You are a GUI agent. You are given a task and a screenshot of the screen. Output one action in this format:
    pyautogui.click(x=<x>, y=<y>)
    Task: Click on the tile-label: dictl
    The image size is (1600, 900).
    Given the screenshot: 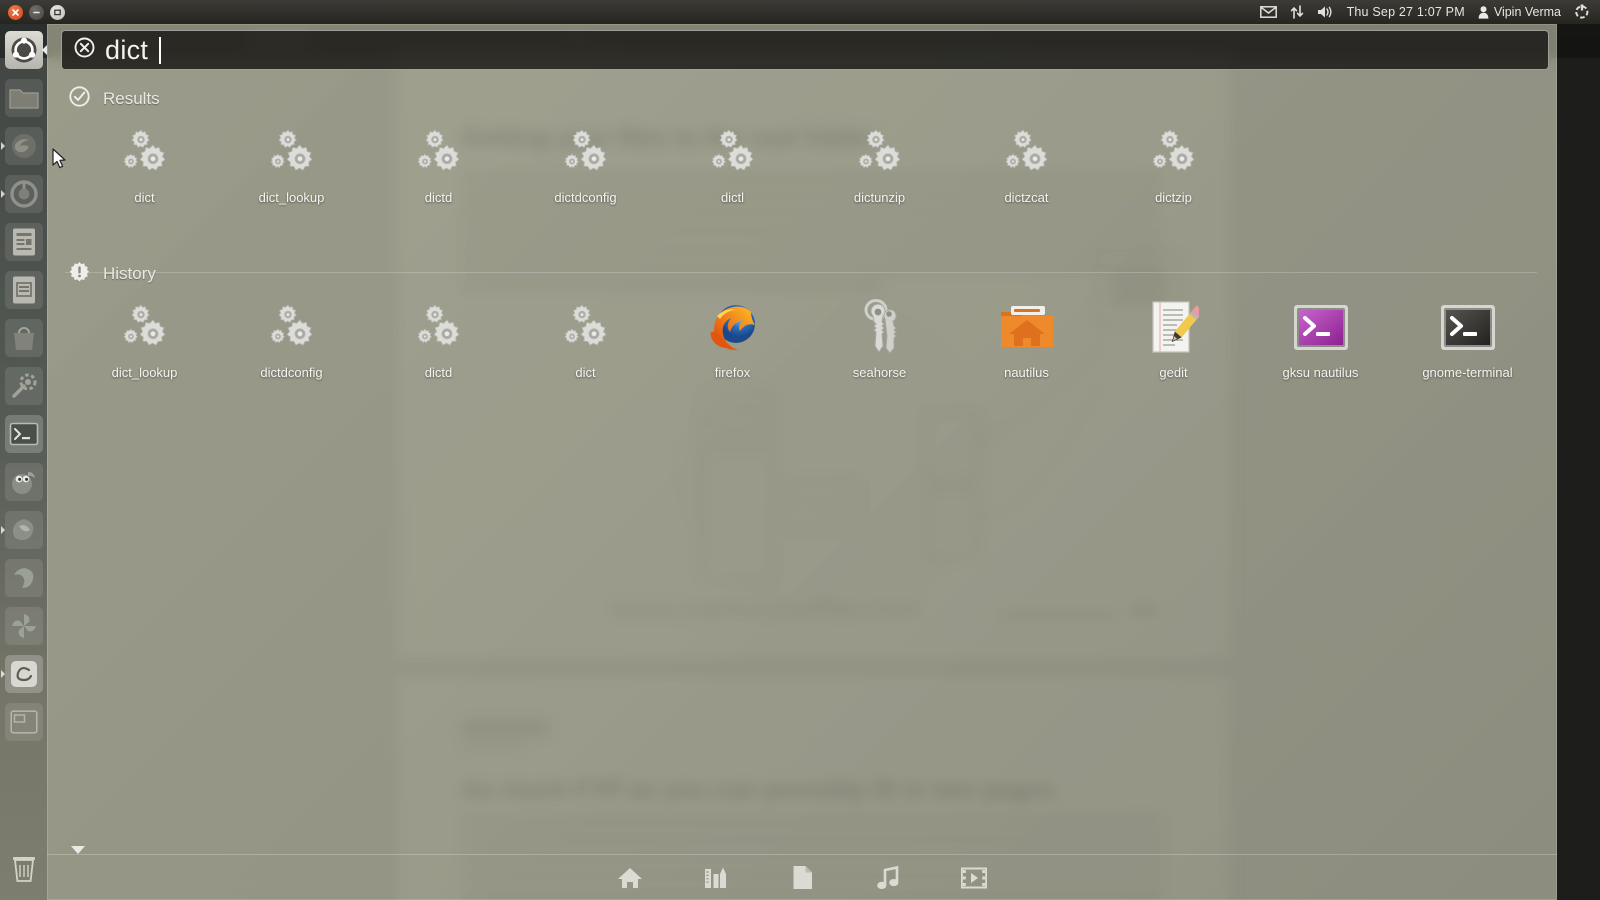 What is the action you would take?
    pyautogui.click(x=732, y=197)
    